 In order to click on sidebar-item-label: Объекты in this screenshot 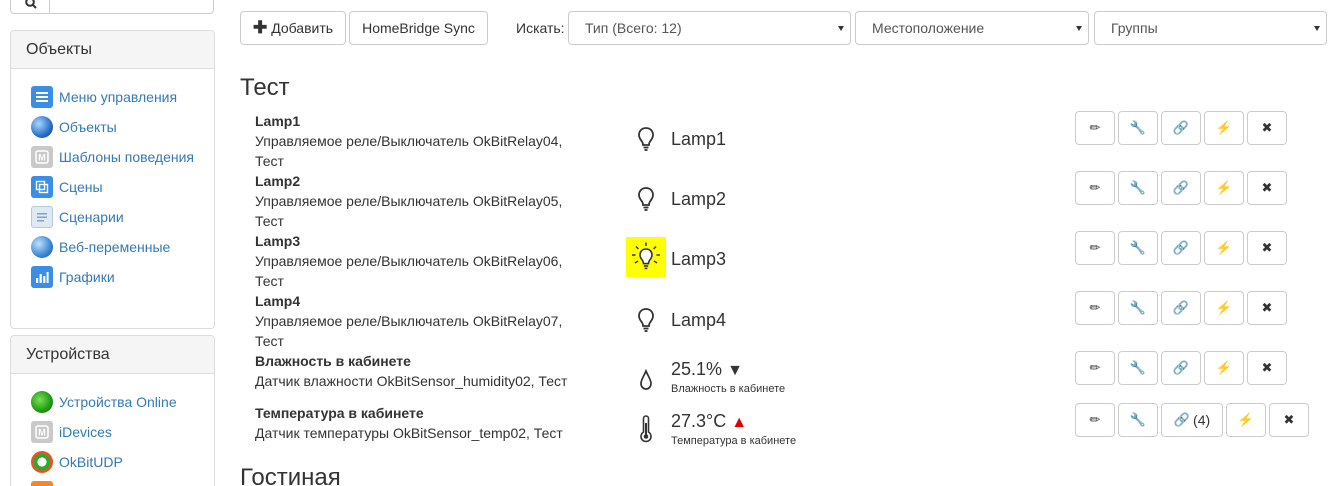, I will do `click(88, 127)`.